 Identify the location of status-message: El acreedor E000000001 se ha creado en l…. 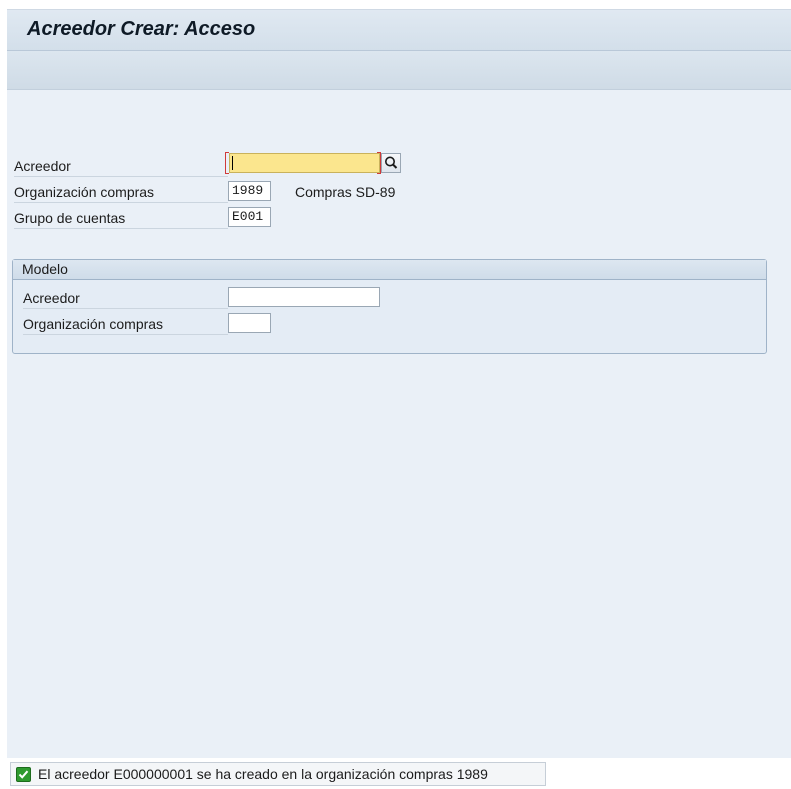
(263, 774).